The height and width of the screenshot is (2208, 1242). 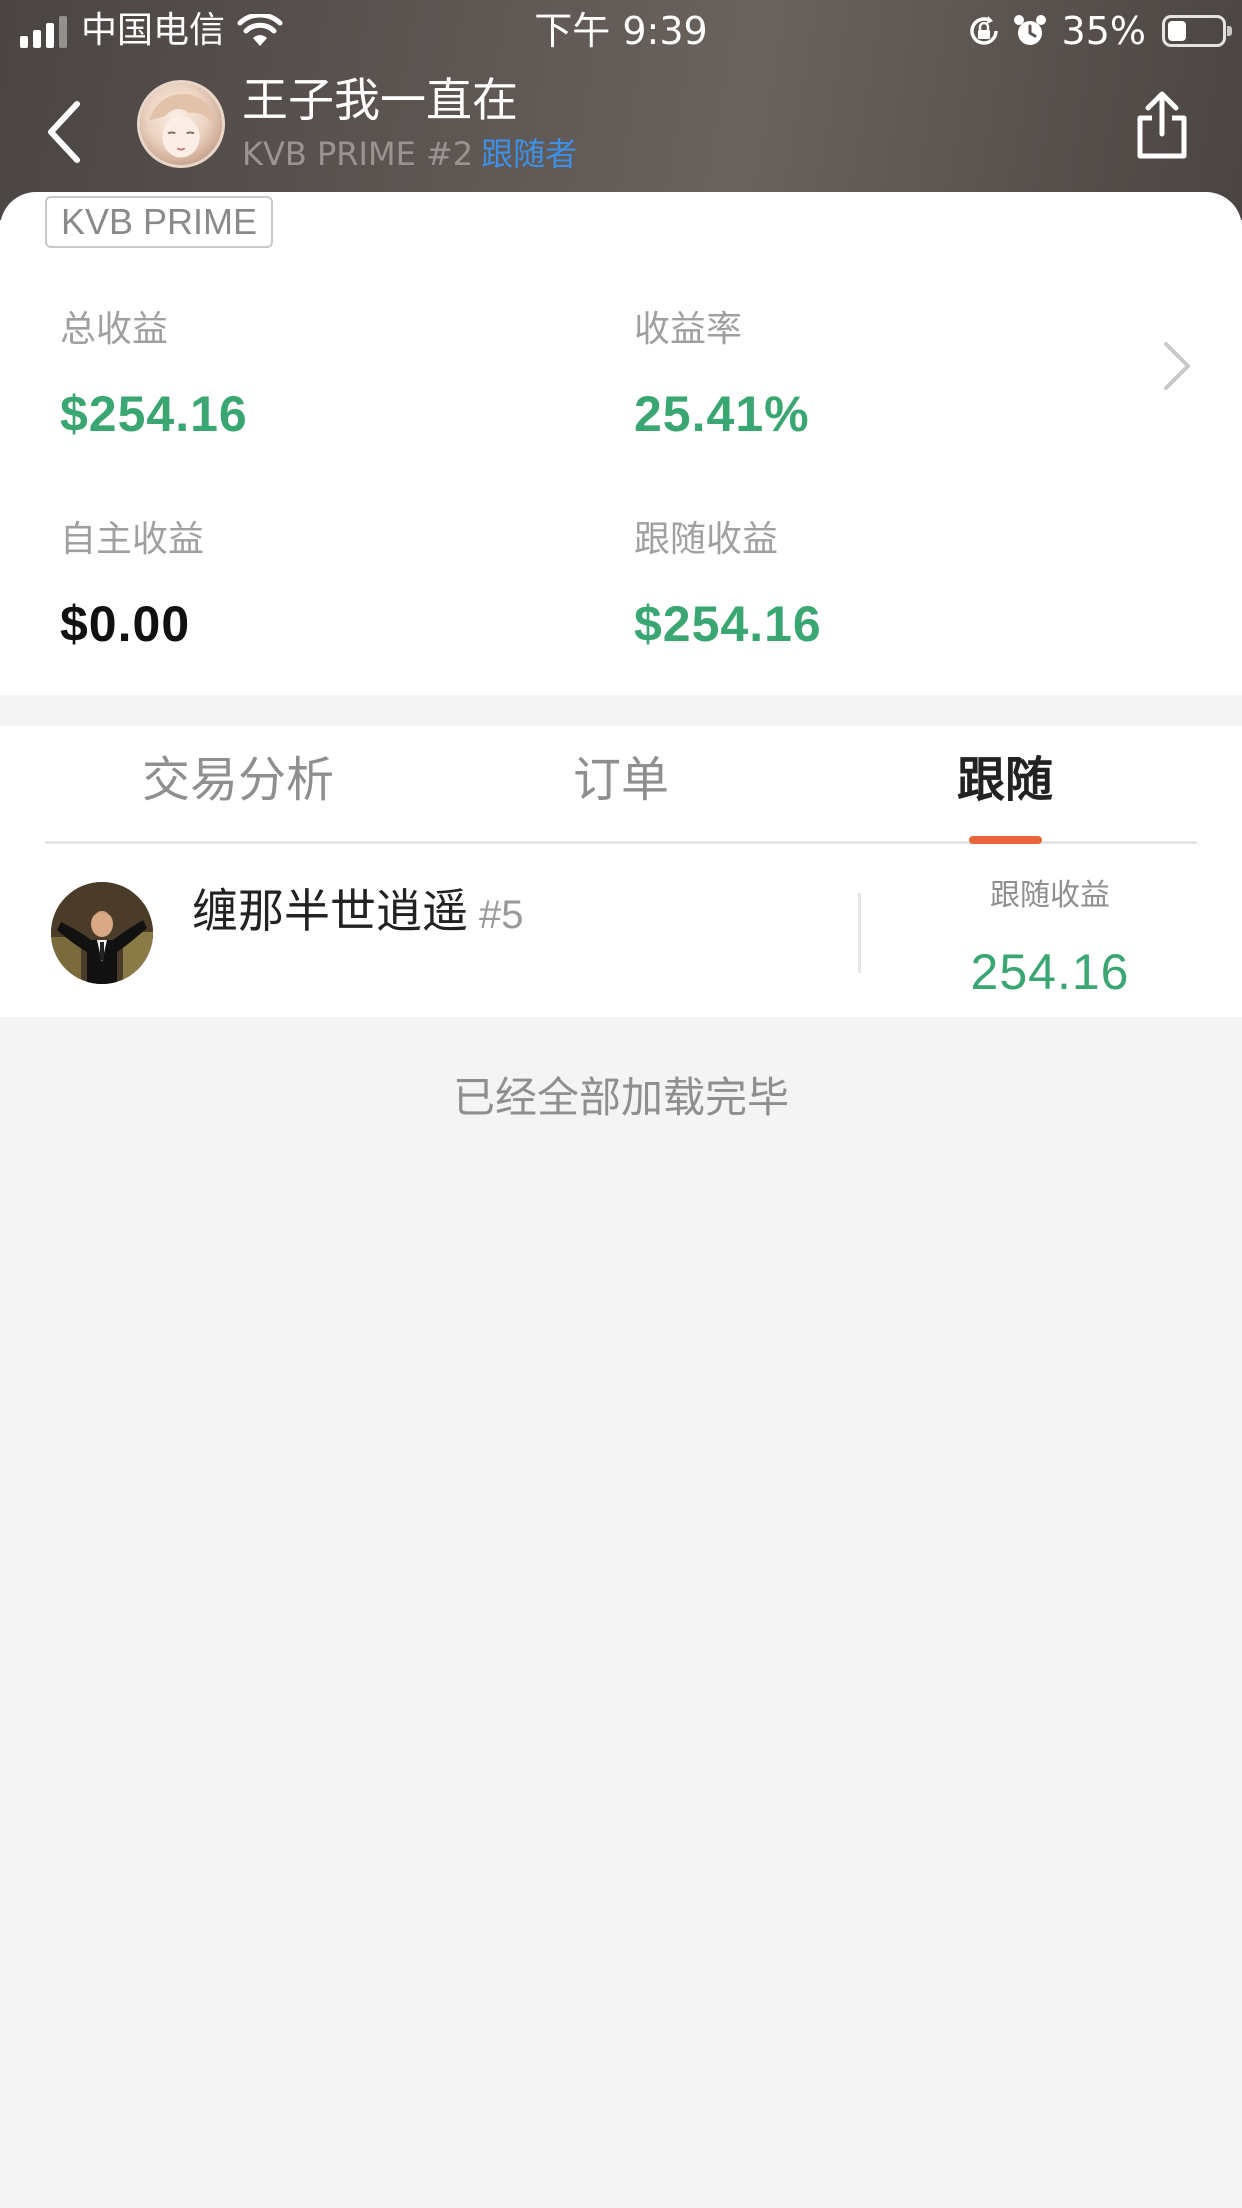 What do you see at coordinates (688, 329) in the screenshot?
I see `profit-rate-label: 收益率` at bounding box center [688, 329].